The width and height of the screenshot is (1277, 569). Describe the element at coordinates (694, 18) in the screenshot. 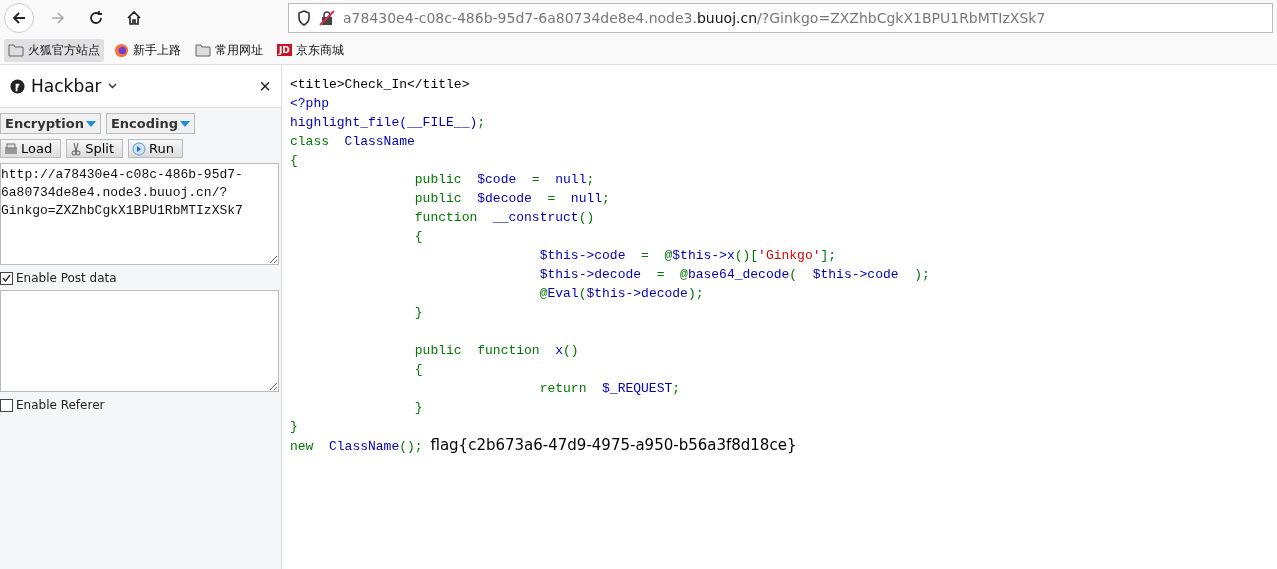

I see `url-text: a78430e4-c08c-486b-95d7-6a80734de8e4.node3.buuoj.cn/?Ginkgo=ZXZhbCgkX1BPU1RbMTIzXSk7` at that location.